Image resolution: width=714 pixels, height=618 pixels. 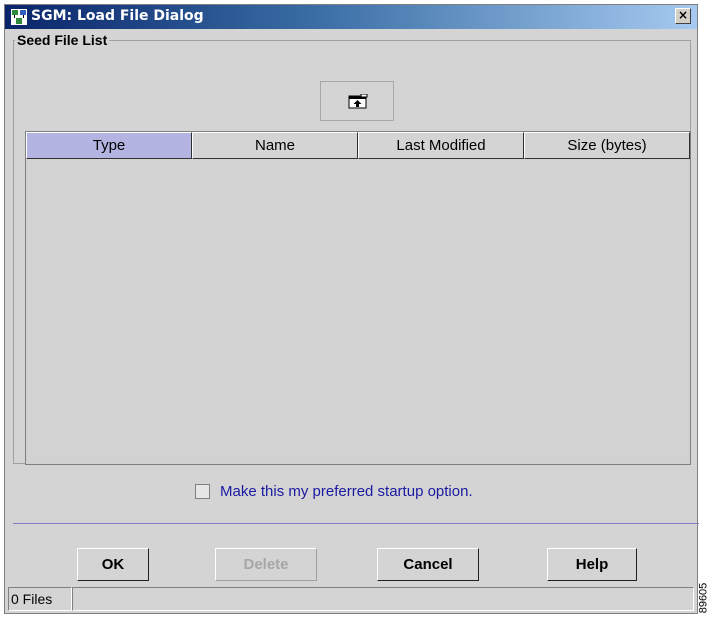 What do you see at coordinates (117, 16) in the screenshot?
I see `window-title: SGM: Load File Dialog` at bounding box center [117, 16].